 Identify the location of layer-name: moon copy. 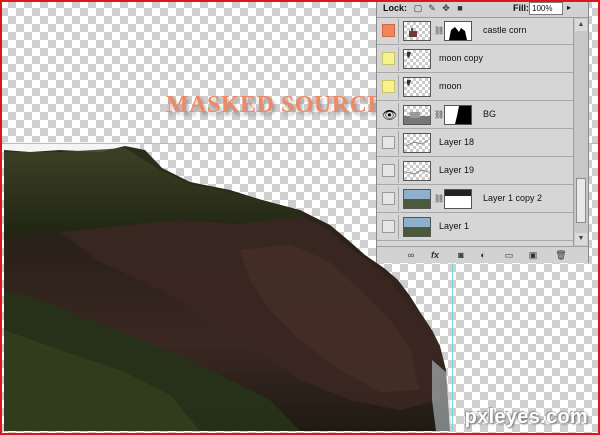
(461, 58).